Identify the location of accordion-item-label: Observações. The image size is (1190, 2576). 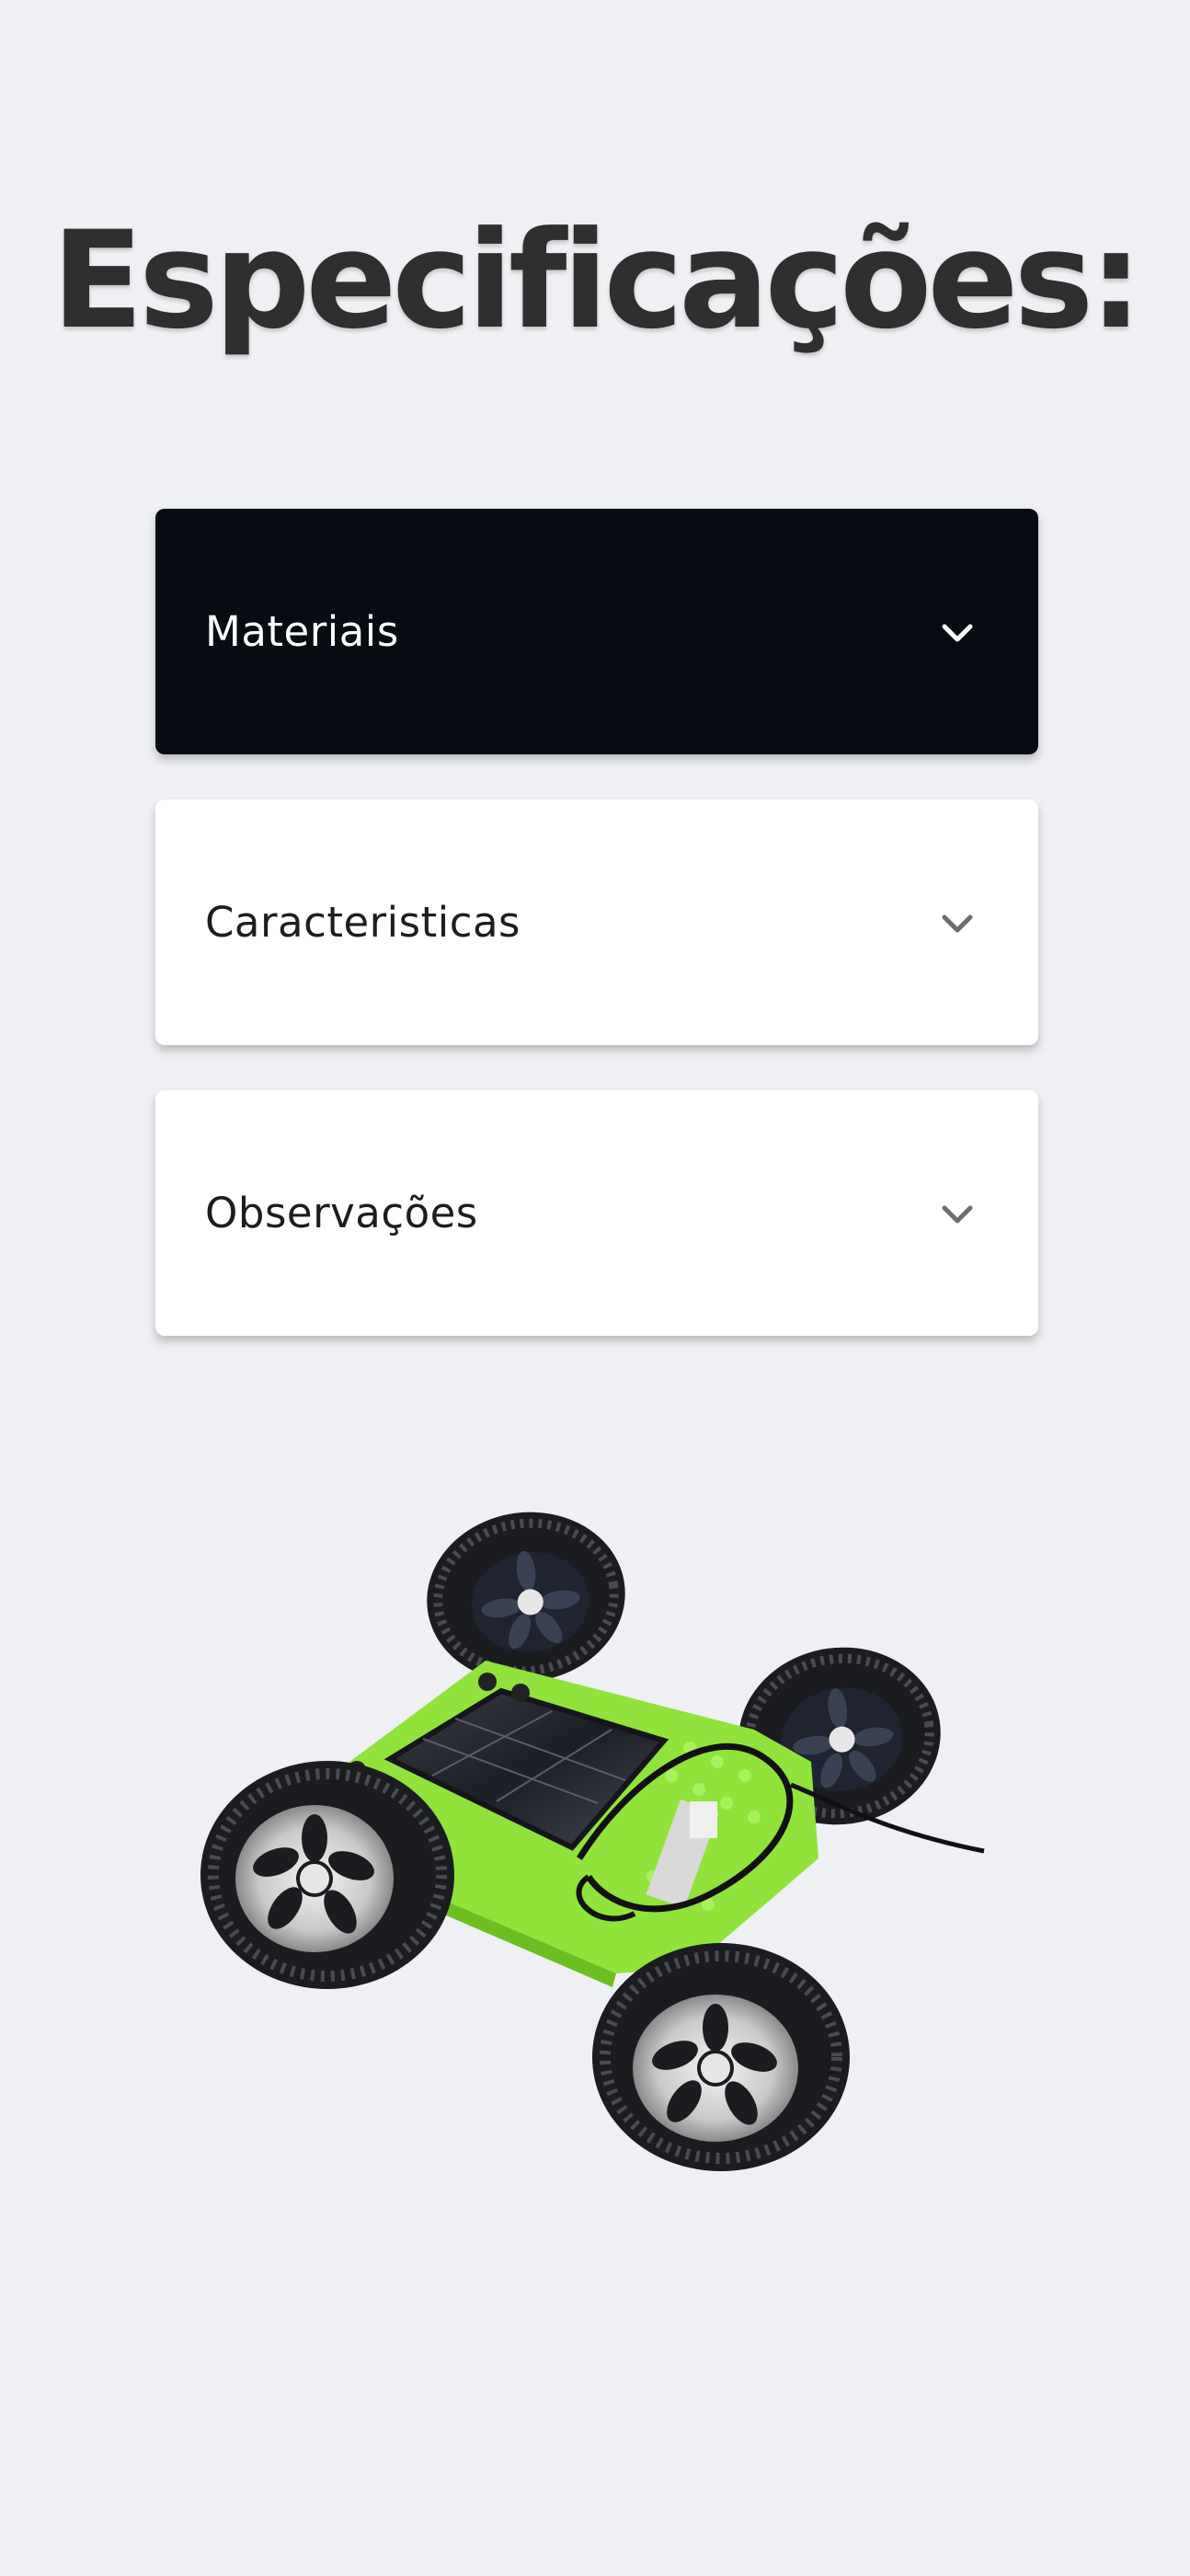
(341, 1213).